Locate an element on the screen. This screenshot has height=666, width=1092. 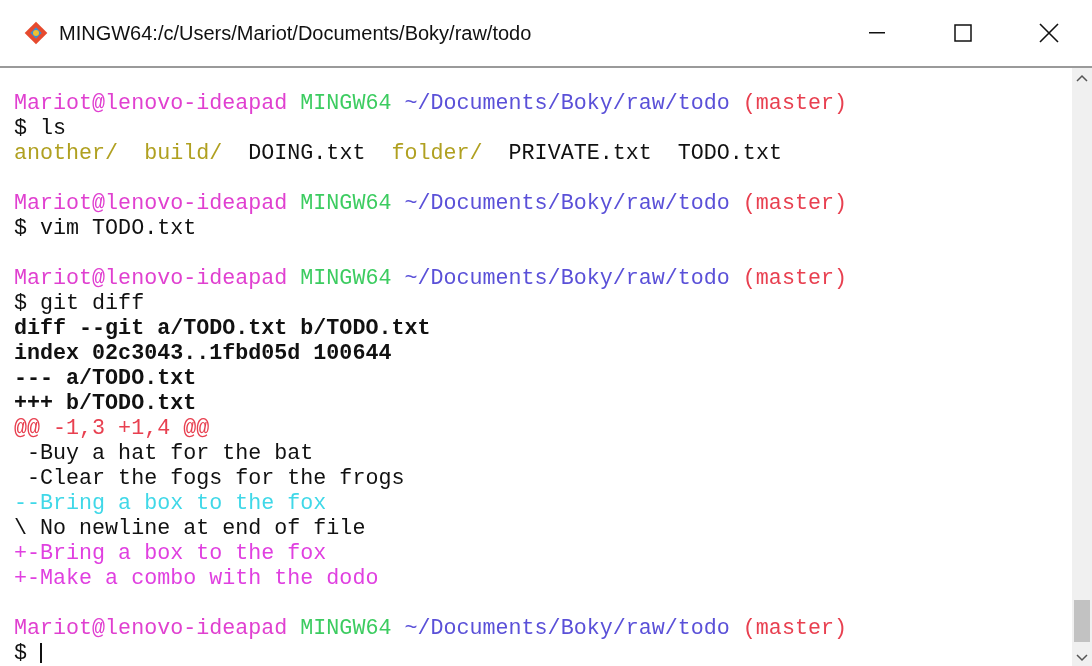
file-name: PRIVATE.txt is located at coordinates (580, 153).